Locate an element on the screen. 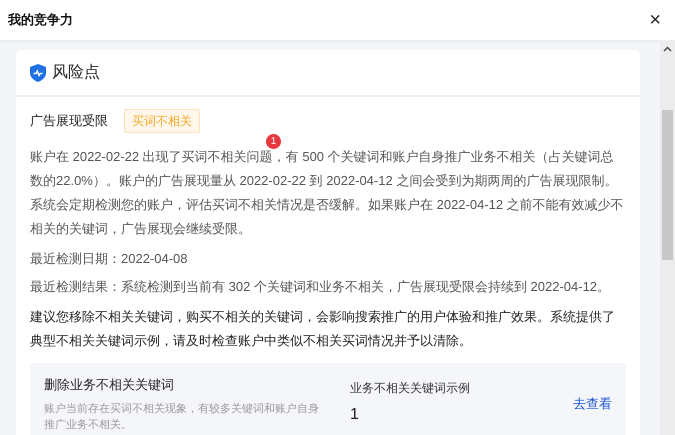  notification-badge: 1 is located at coordinates (273, 141).